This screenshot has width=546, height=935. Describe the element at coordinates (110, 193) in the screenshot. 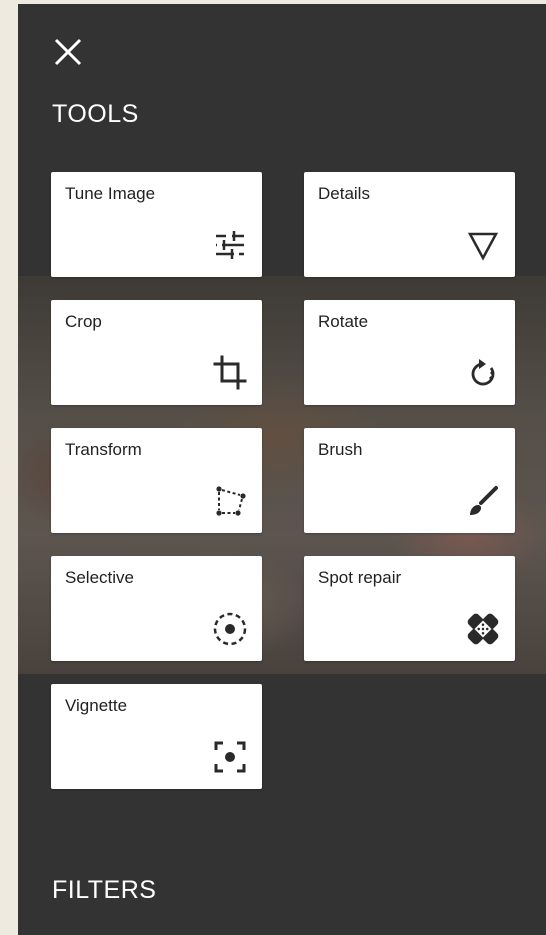

I see `tool-label: Tune Image` at that location.